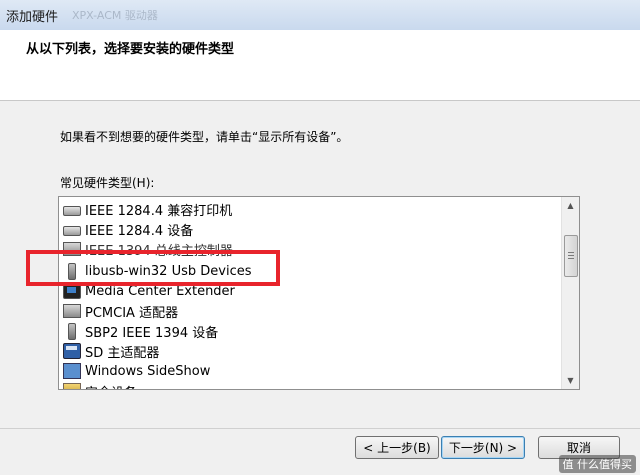 Image resolution: width=640 pixels, height=475 pixels. Describe the element at coordinates (148, 371) in the screenshot. I see `list-item-label: Windows SideShow` at that location.